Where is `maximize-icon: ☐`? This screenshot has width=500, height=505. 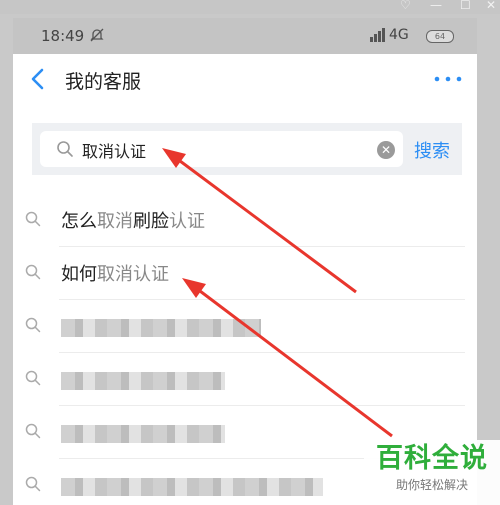
maximize-icon: ☐ is located at coordinates (465, 6).